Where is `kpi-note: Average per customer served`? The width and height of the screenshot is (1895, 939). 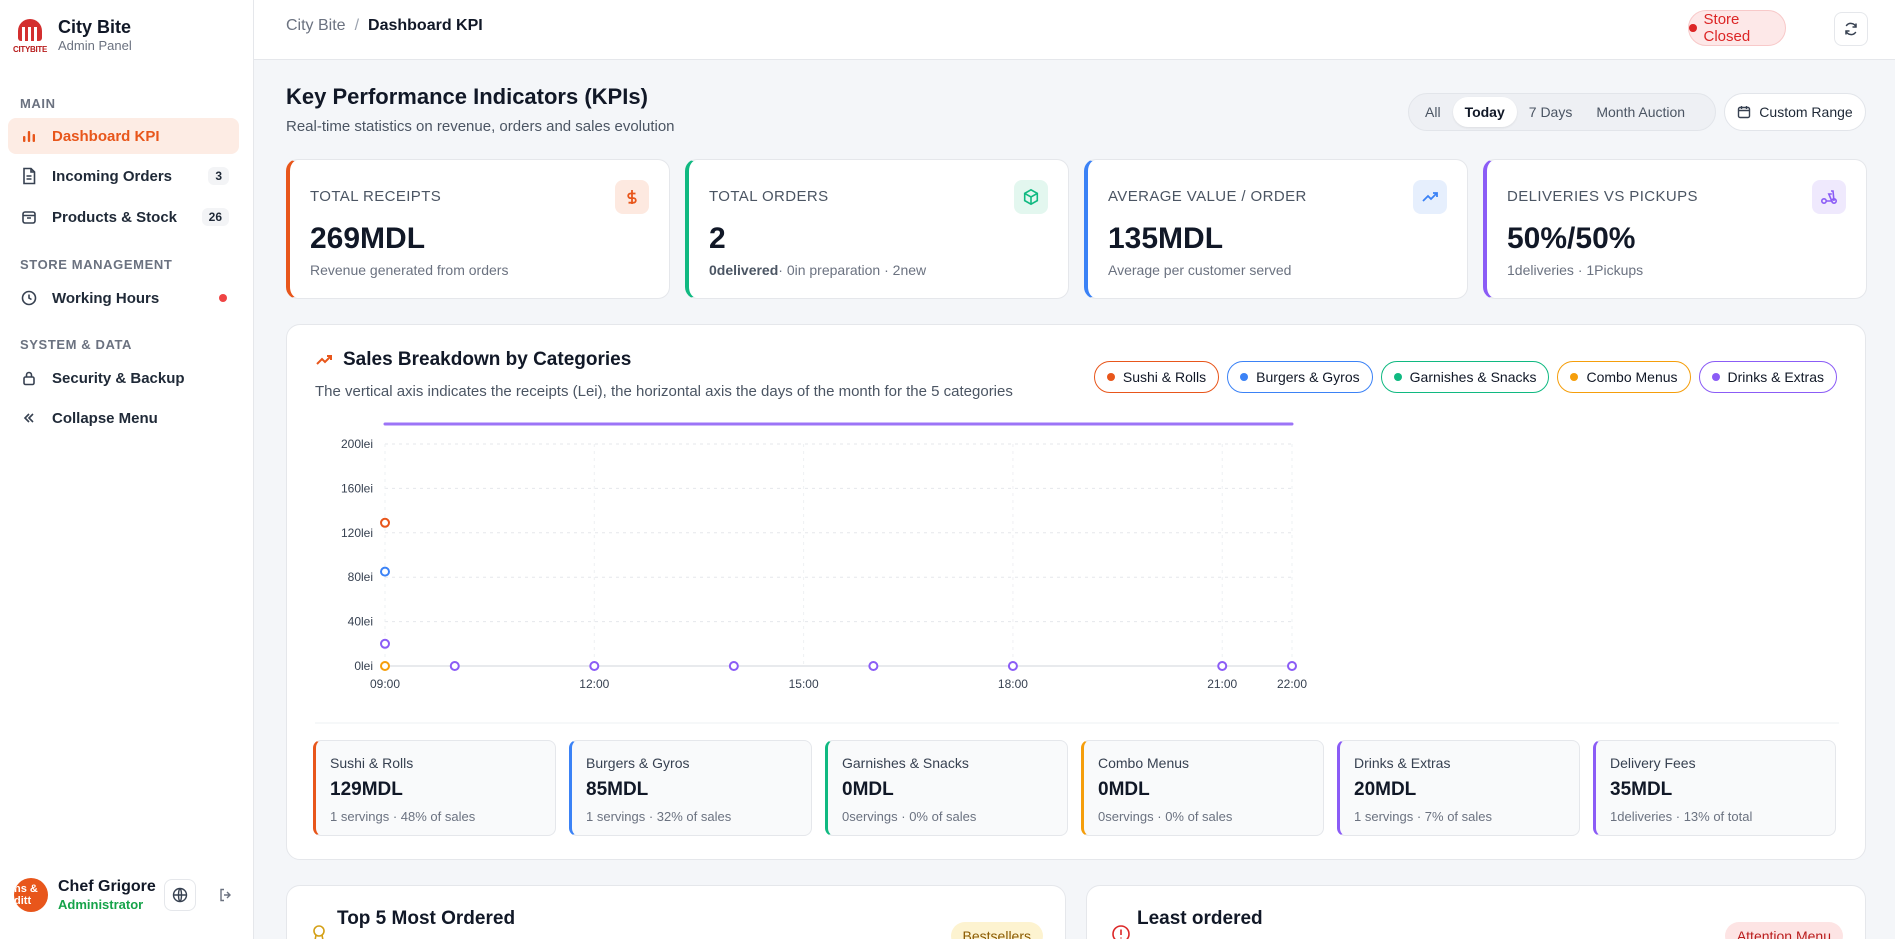
kpi-note: Average per customer served is located at coordinates (1200, 270).